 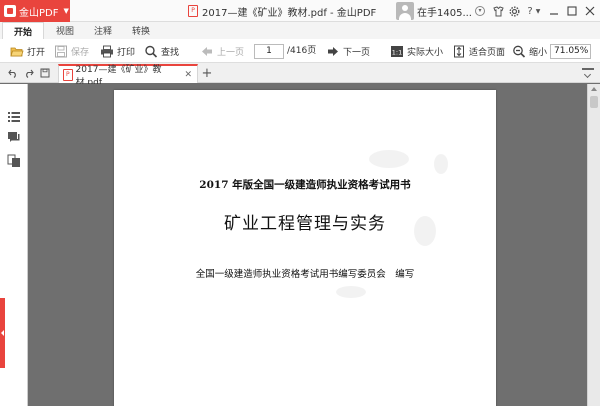 What do you see at coordinates (29, 73) in the screenshot?
I see `redo-icon` at bounding box center [29, 73].